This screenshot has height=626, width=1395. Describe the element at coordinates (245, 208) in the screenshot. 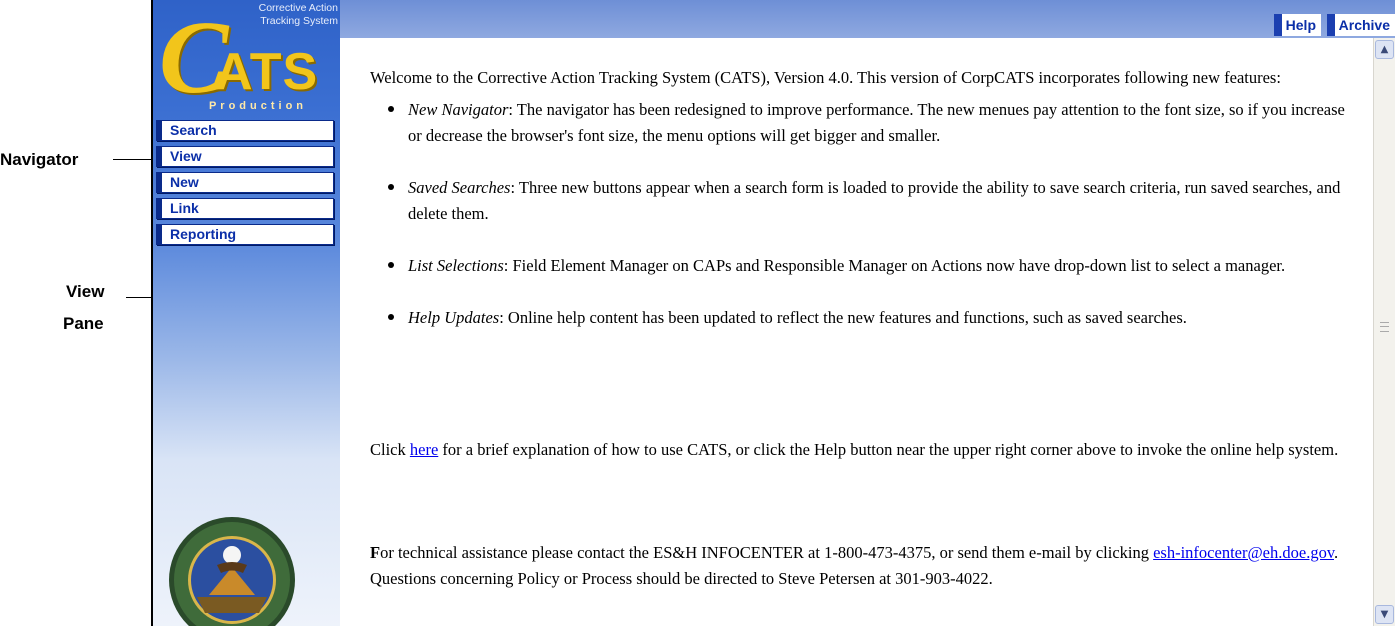

I see `sidebar-item-link: Link` at that location.